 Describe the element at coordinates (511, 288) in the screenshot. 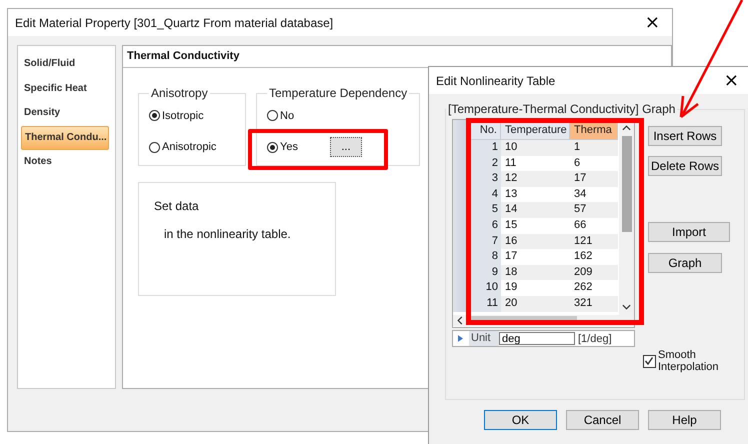

I see `table-cell-text: 19` at that location.